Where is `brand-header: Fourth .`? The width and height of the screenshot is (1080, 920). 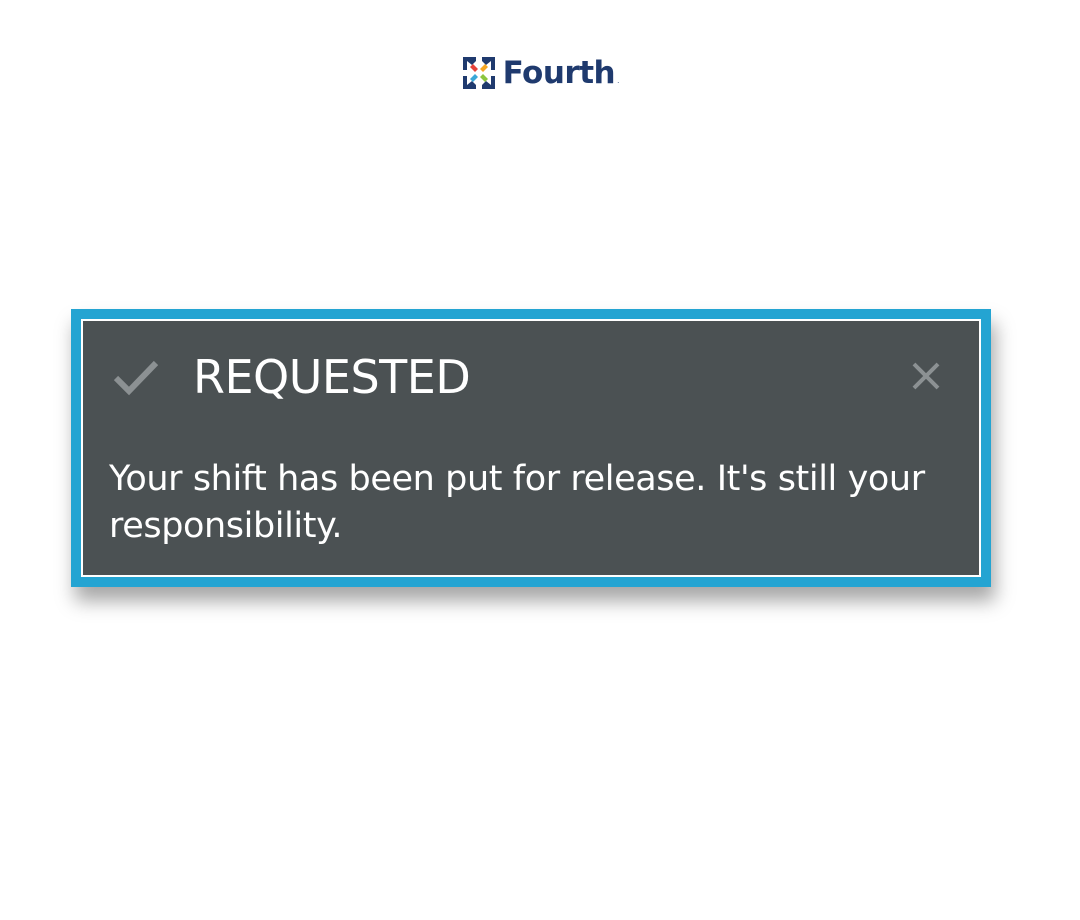 brand-header: Fourth . is located at coordinates (540, 73).